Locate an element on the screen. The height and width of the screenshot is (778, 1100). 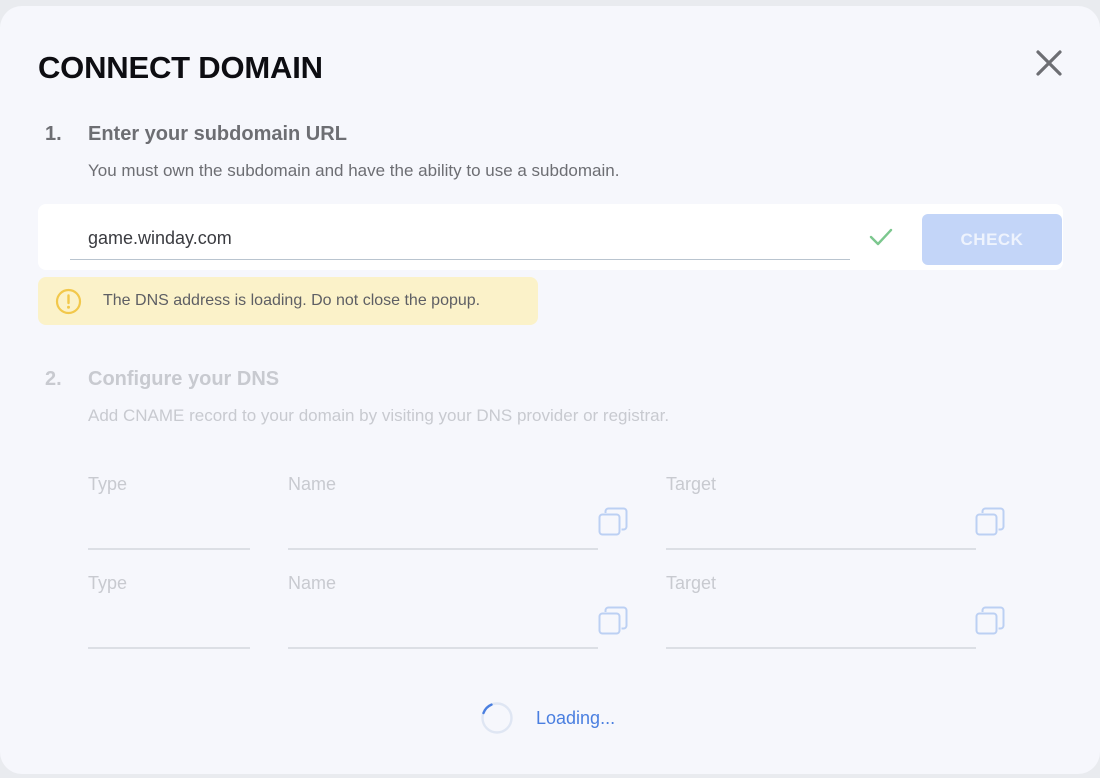
step-1-number: 1. is located at coordinates (53, 134).